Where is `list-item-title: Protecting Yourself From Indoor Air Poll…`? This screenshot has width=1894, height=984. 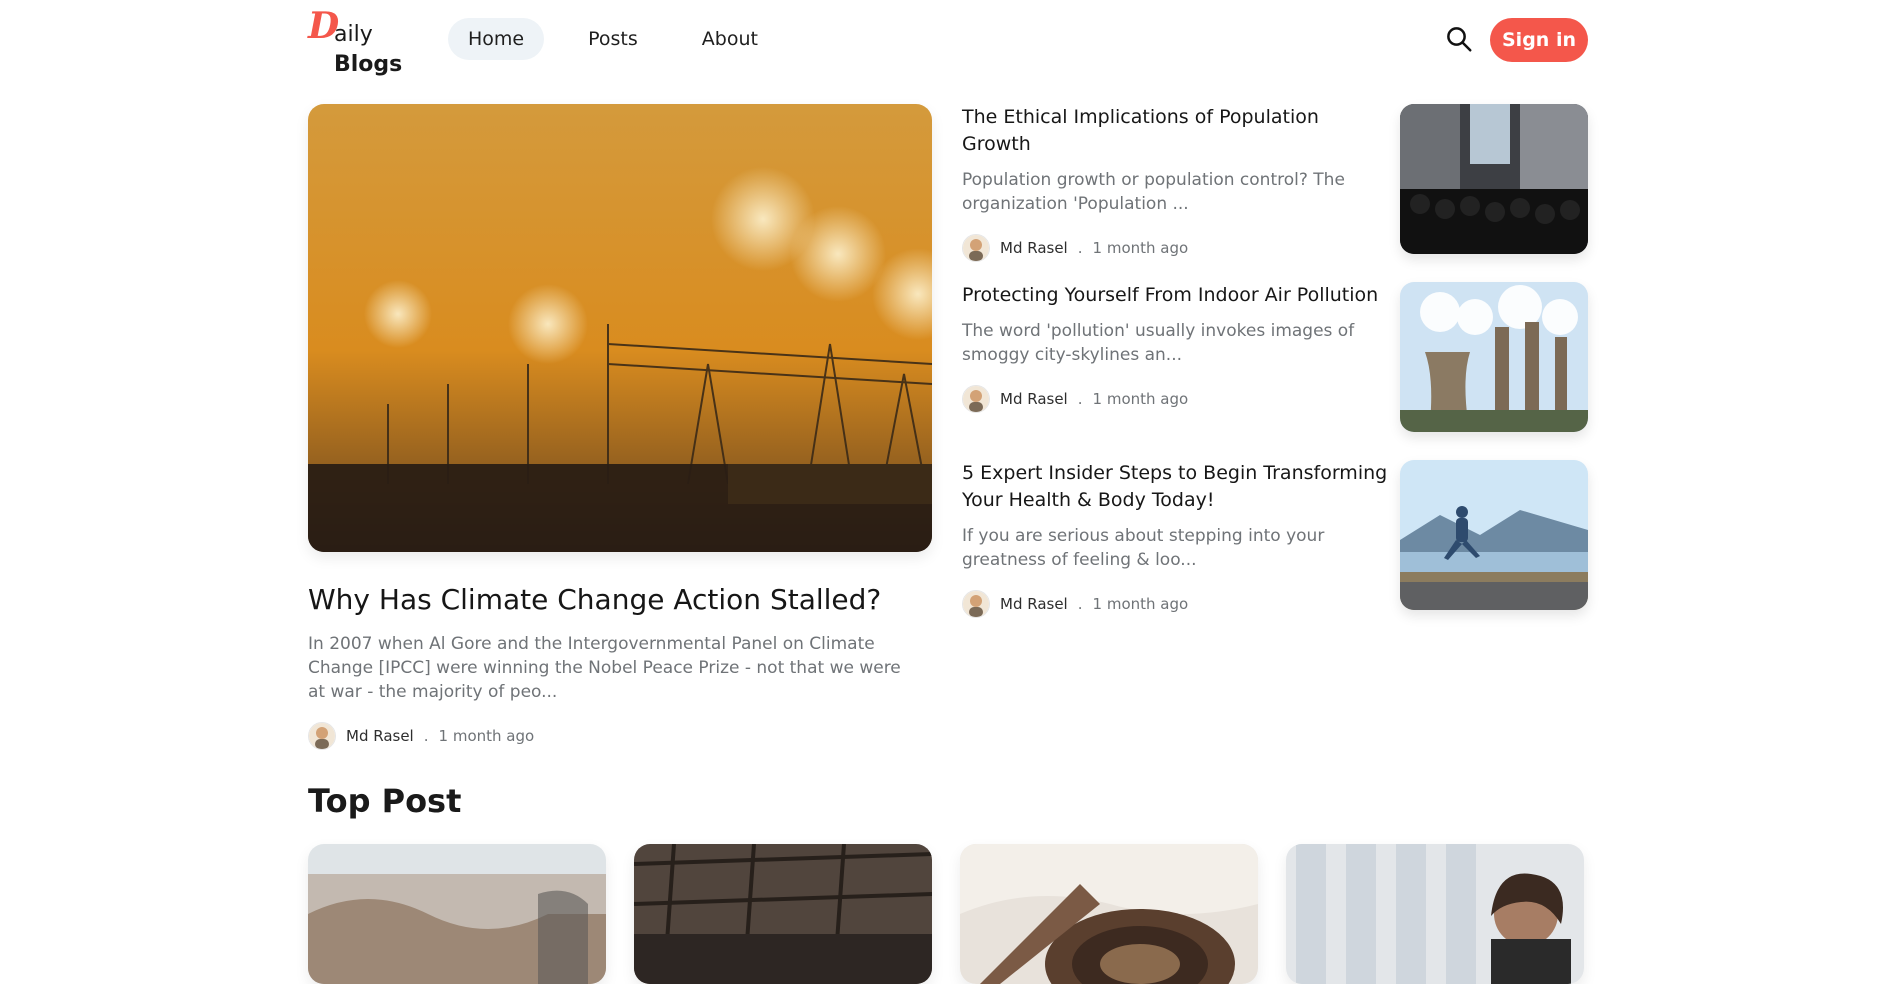
list-item-title: Protecting Yourself From Indoor Air Poll… is located at coordinates (1177, 295).